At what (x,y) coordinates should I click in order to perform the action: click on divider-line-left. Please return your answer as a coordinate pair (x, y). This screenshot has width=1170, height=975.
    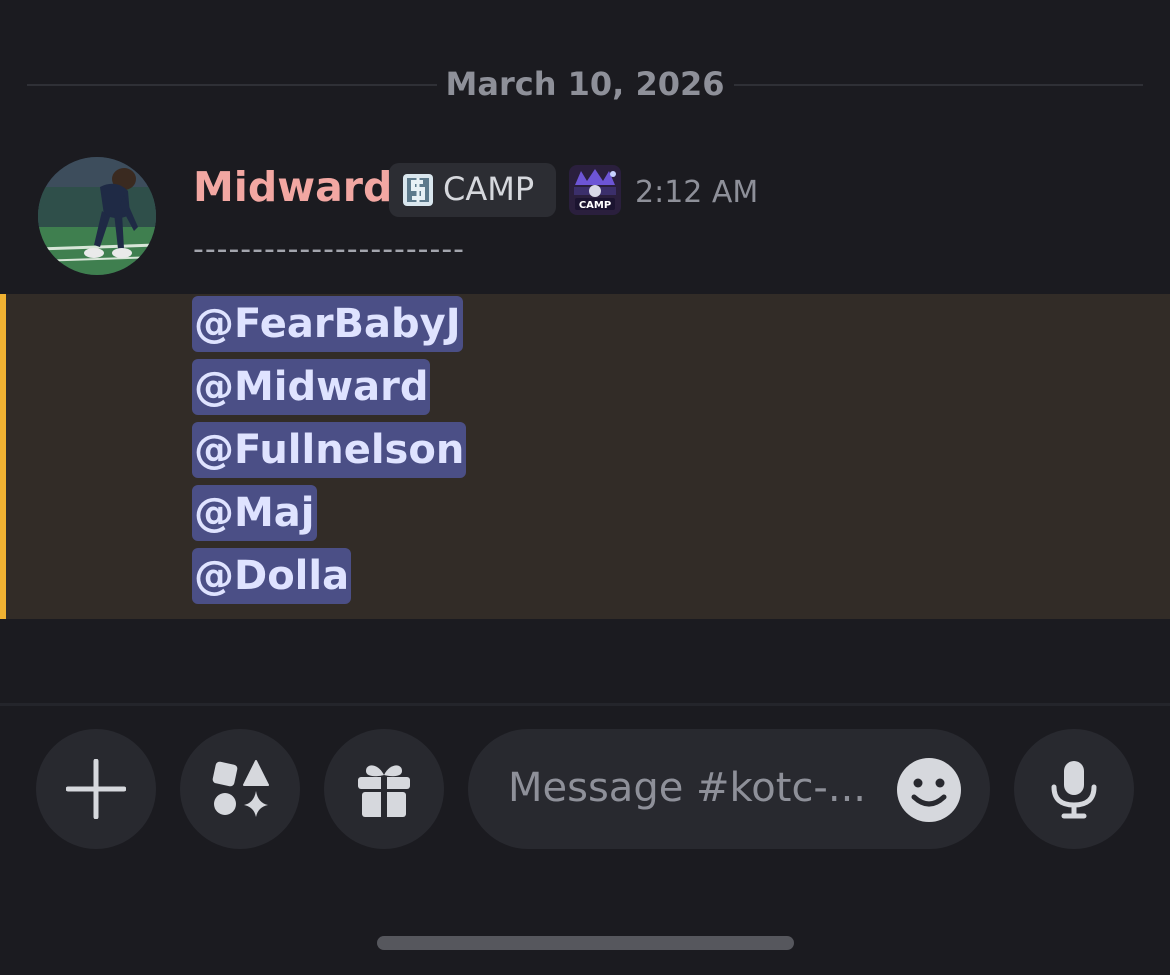
    Looking at the image, I should click on (232, 85).